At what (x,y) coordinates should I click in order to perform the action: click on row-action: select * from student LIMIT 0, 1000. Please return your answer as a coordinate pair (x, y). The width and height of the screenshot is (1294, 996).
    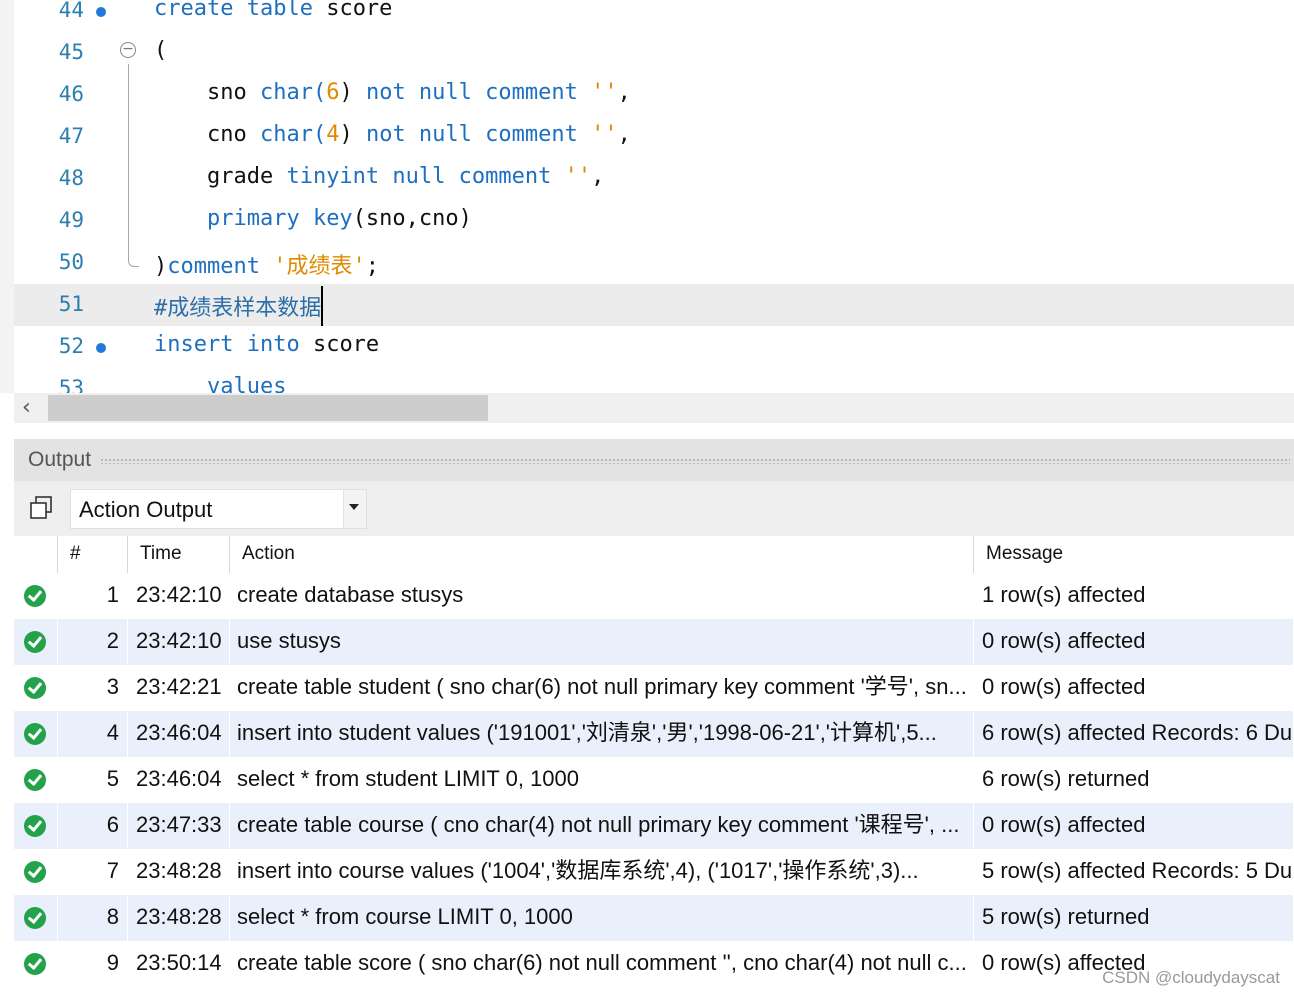
    Looking at the image, I should click on (602, 780).